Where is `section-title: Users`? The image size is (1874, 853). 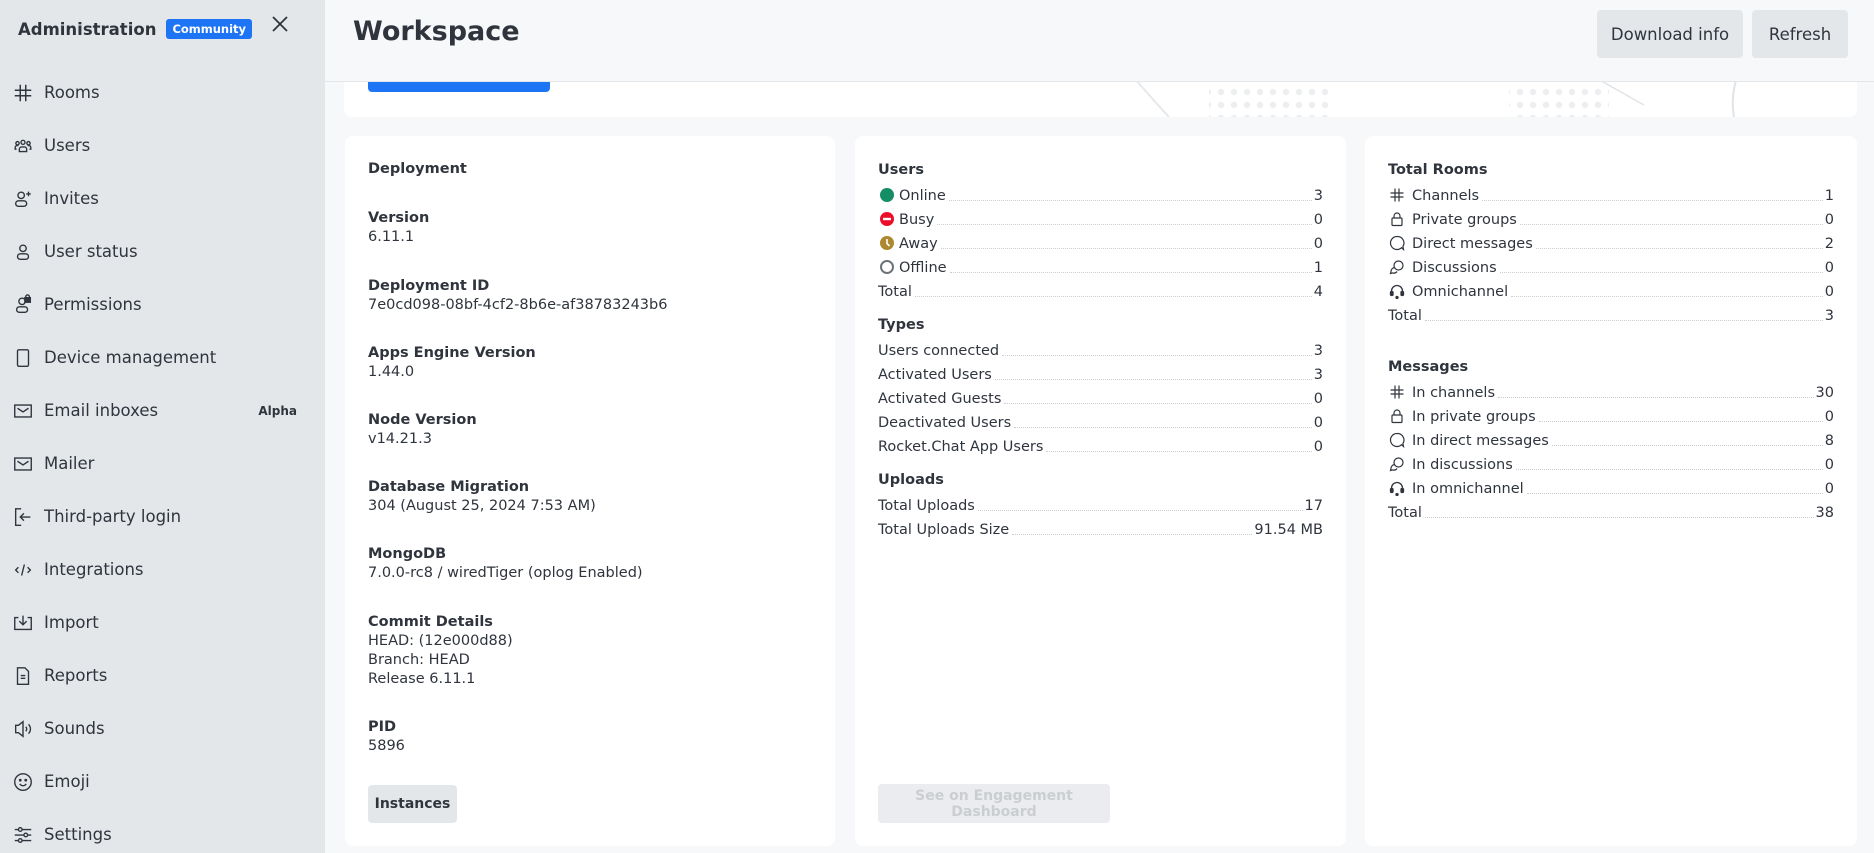
section-title: Users is located at coordinates (901, 170).